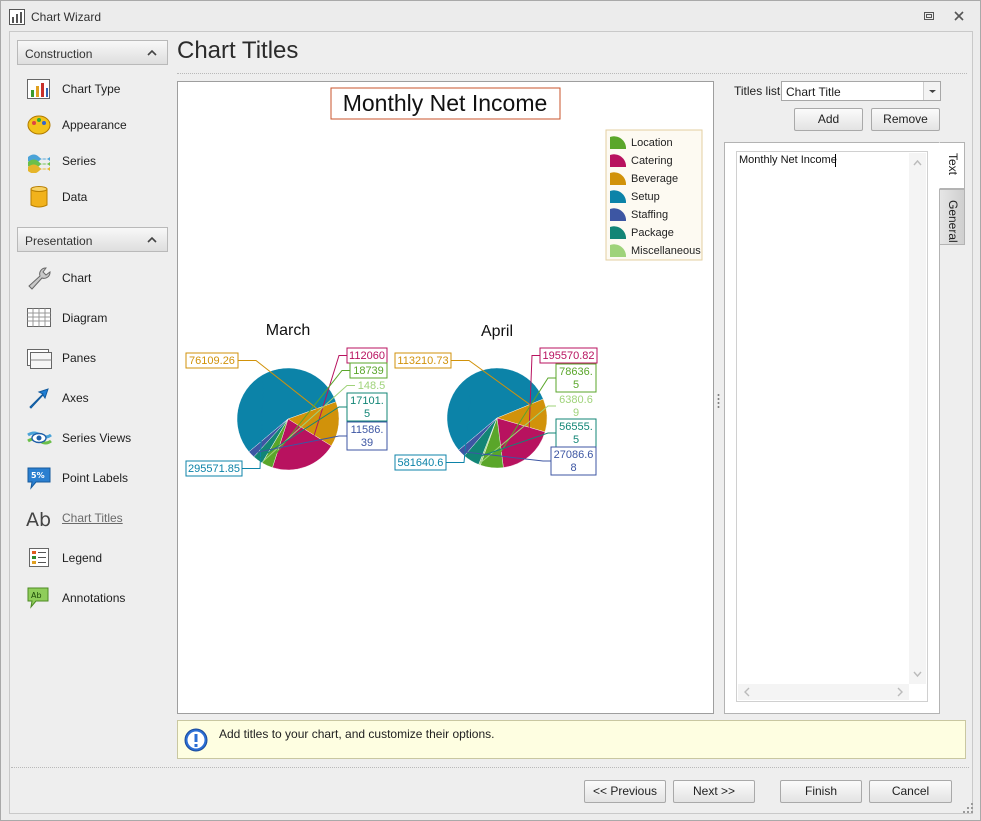 The width and height of the screenshot is (981, 821). I want to click on sidebar-item-point-labels: 5% Point Labels, so click(92, 478).